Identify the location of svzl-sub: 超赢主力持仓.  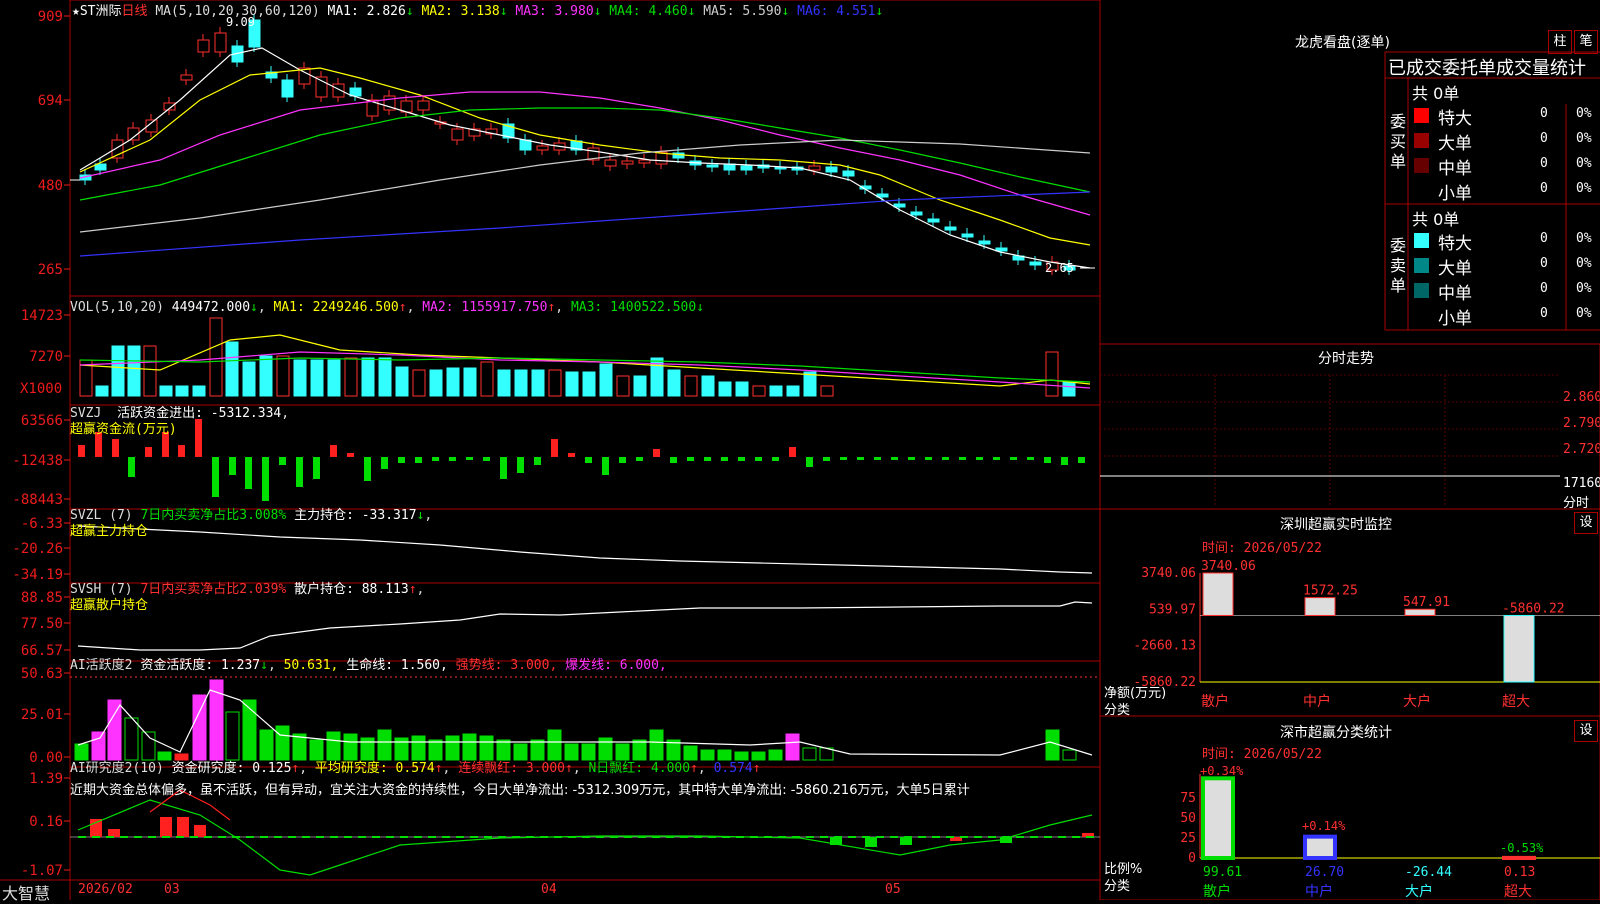
(109, 529).